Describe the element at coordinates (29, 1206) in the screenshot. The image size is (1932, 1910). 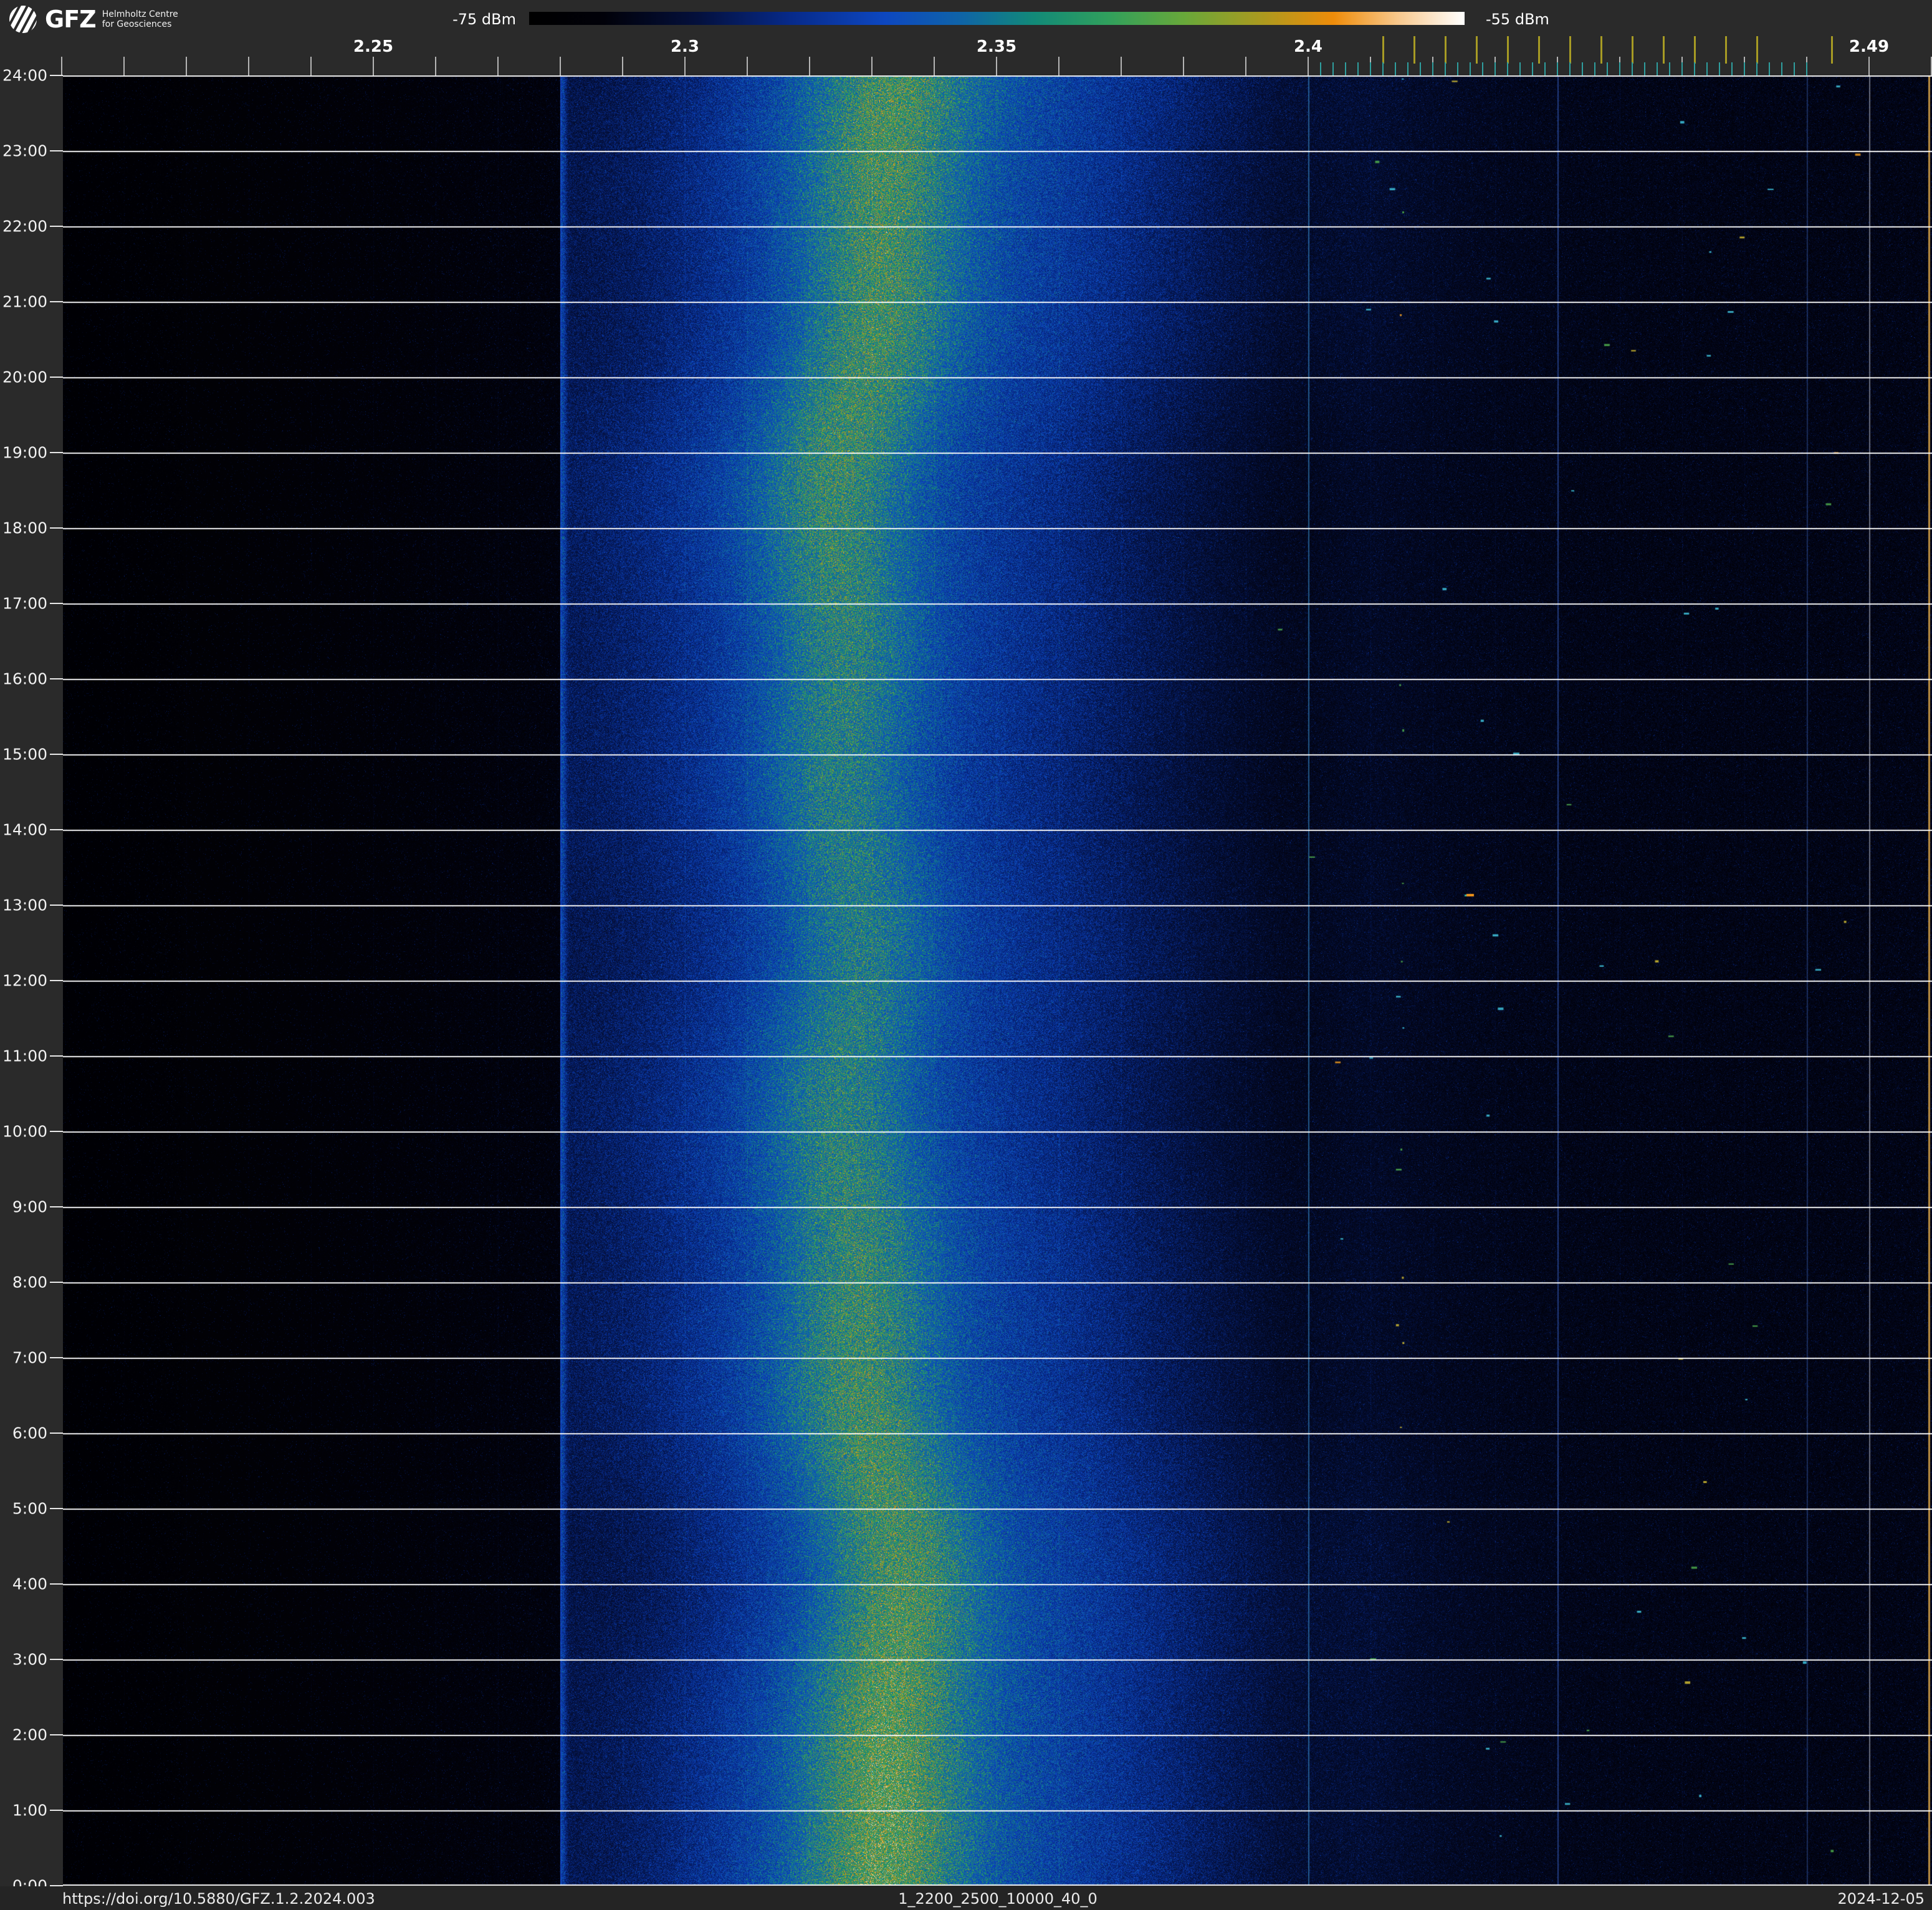
I see `hour-label: 9:00` at that location.